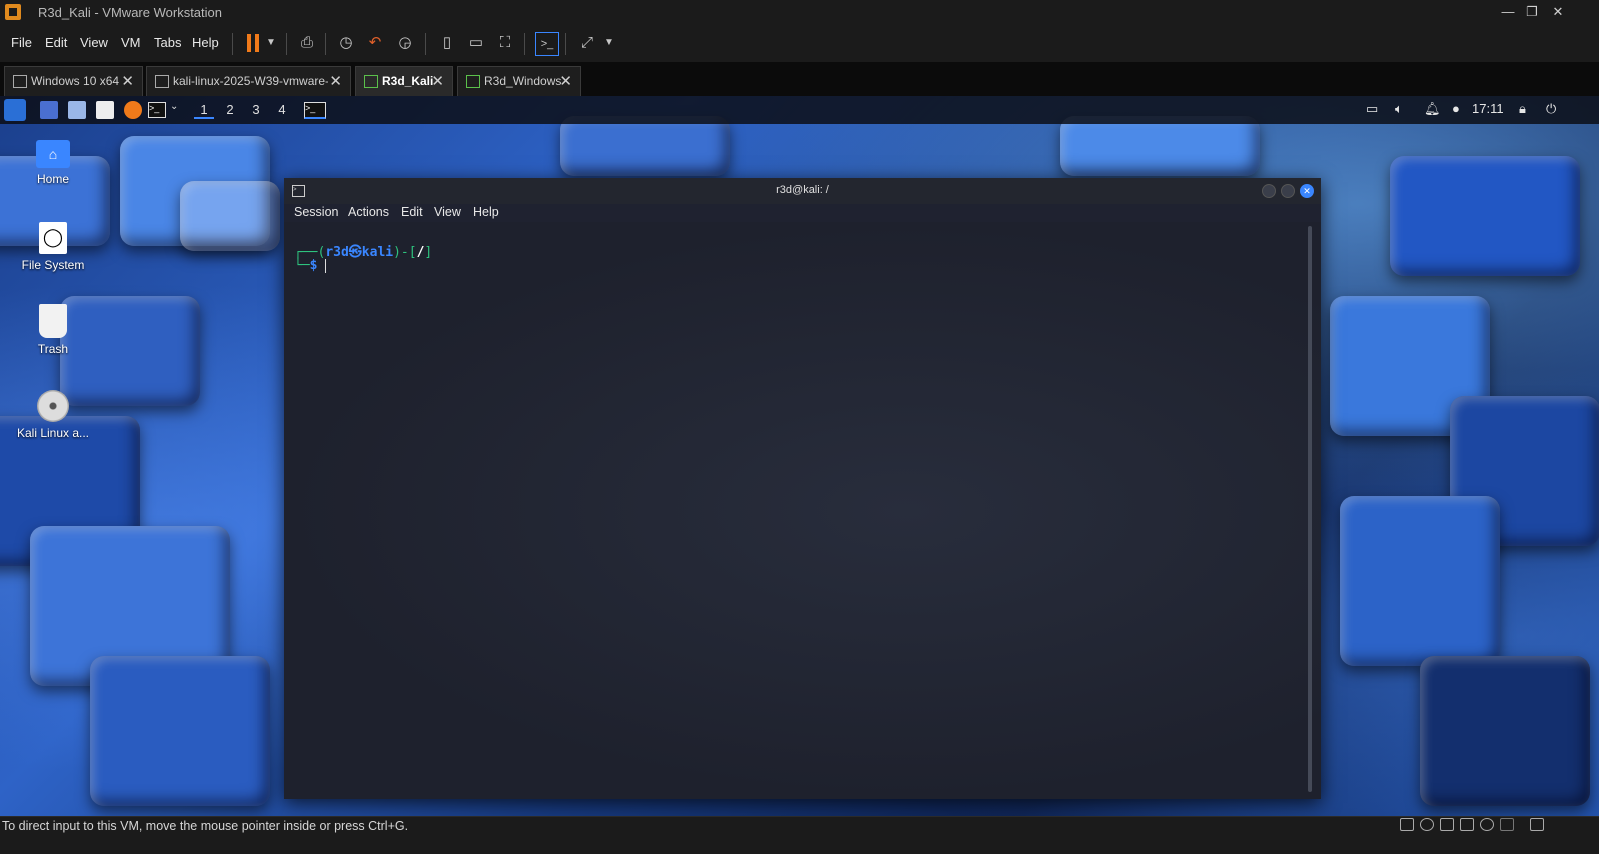  Describe the element at coordinates (230, 109) in the screenshot. I see `workspace-2: 2` at that location.